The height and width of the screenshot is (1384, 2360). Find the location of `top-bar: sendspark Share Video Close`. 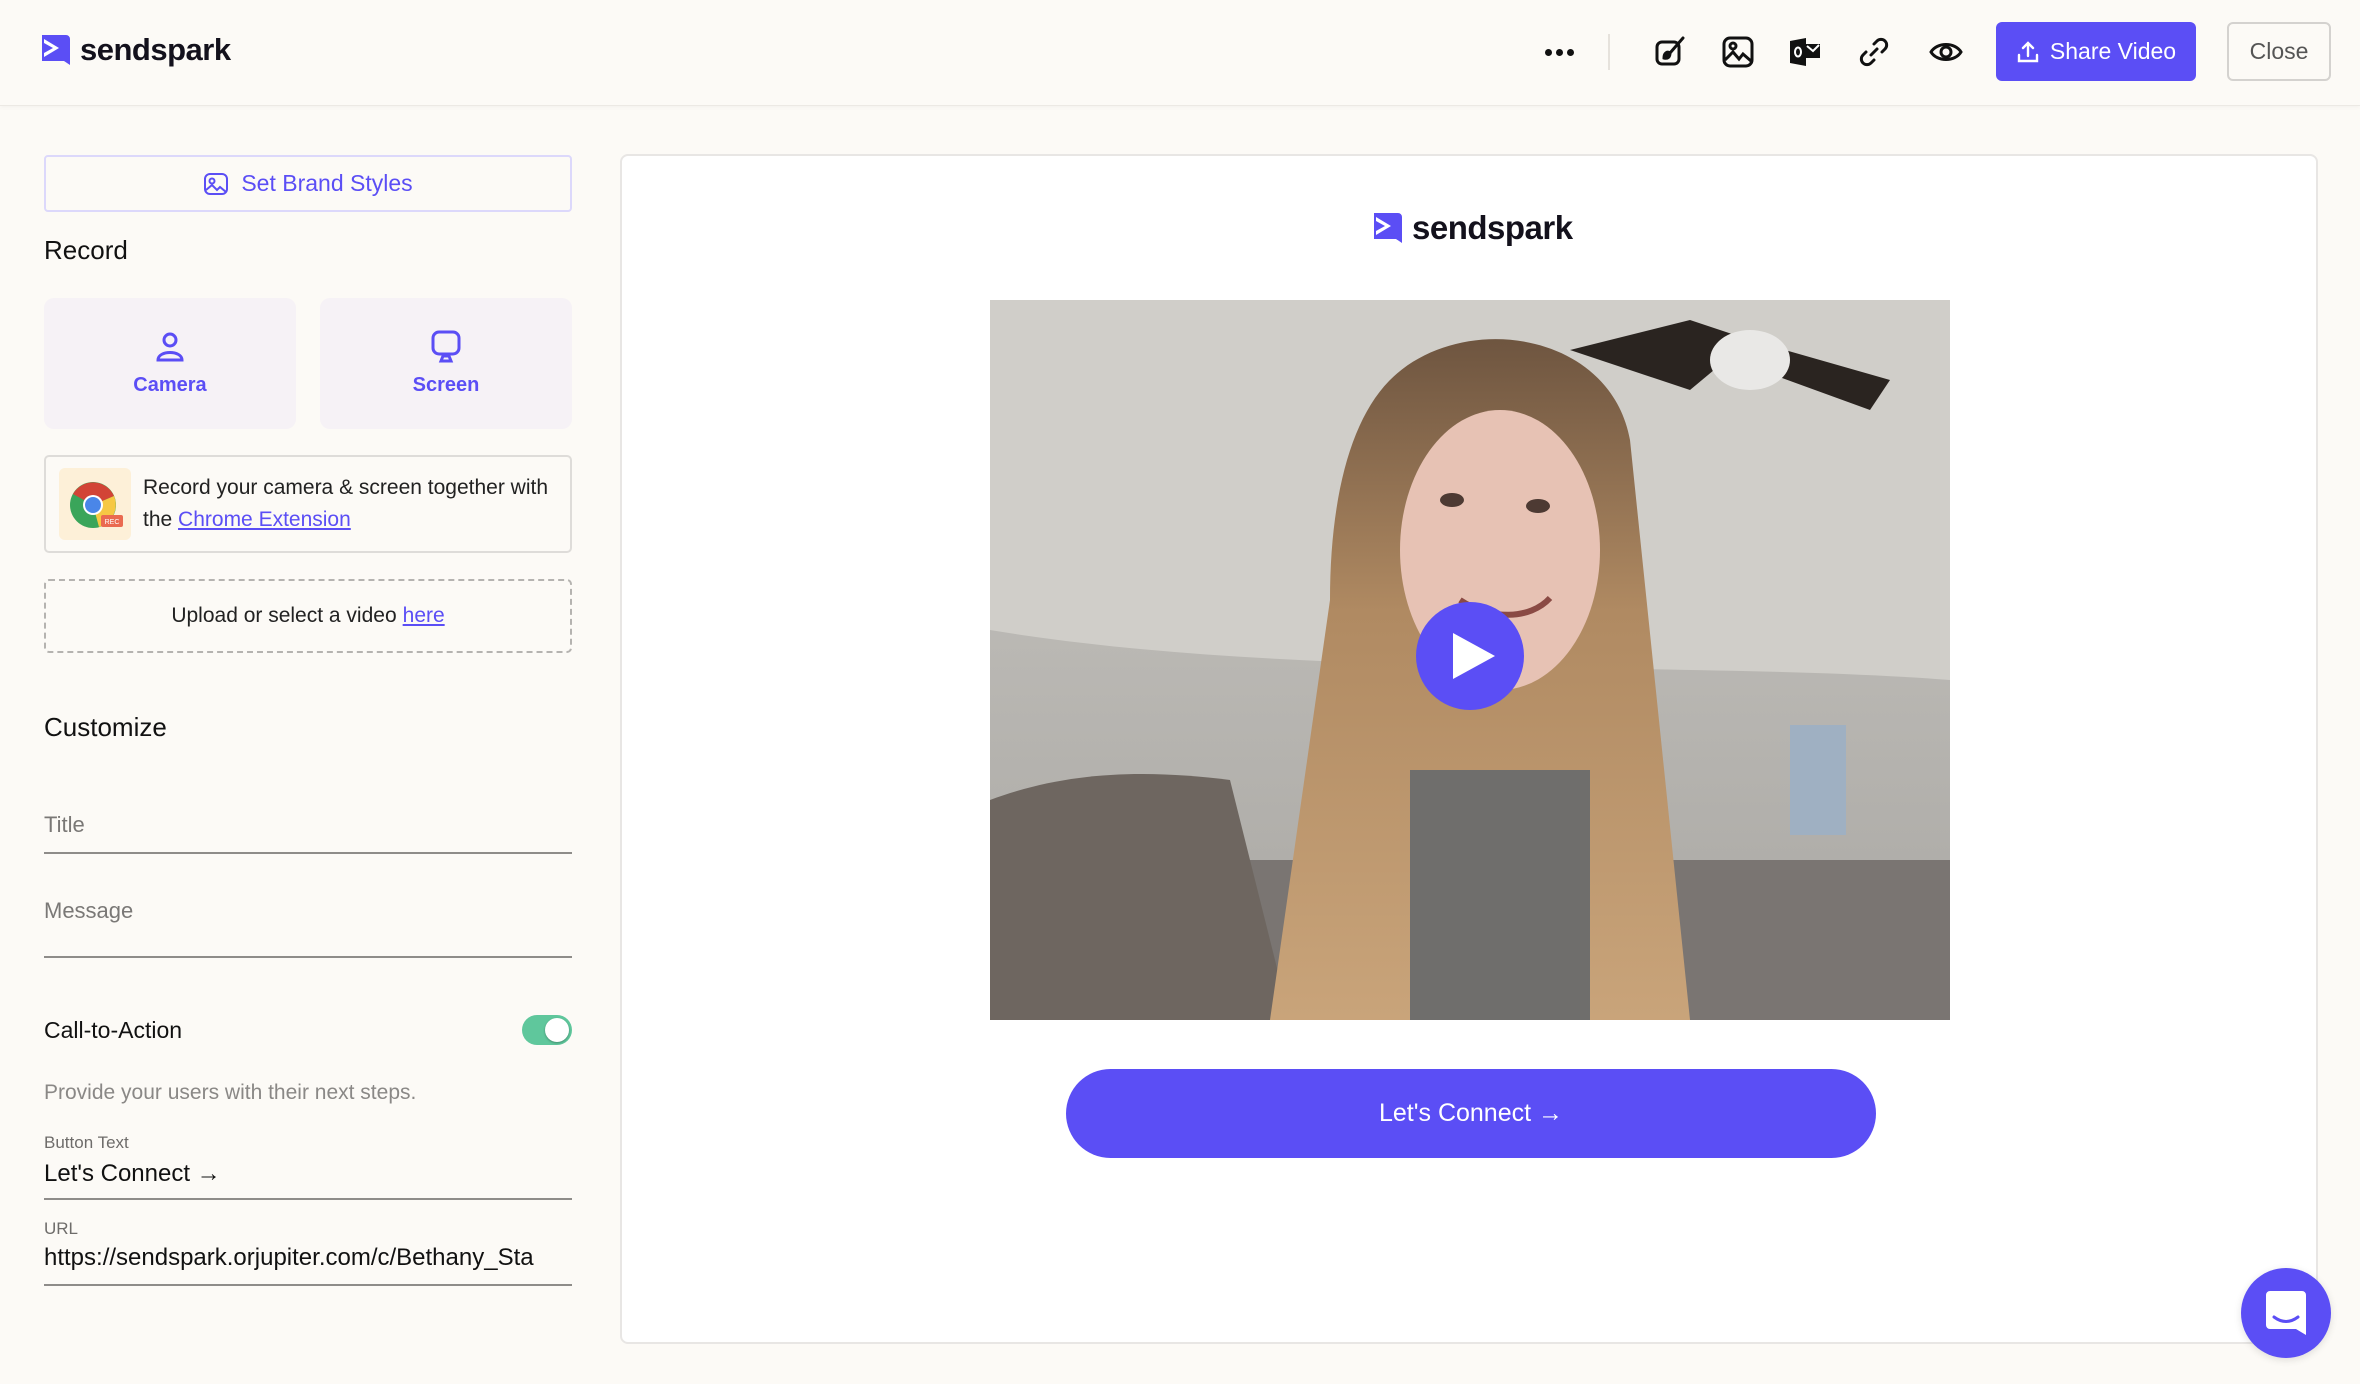

top-bar: sendspark Share Video Close is located at coordinates (1180, 53).